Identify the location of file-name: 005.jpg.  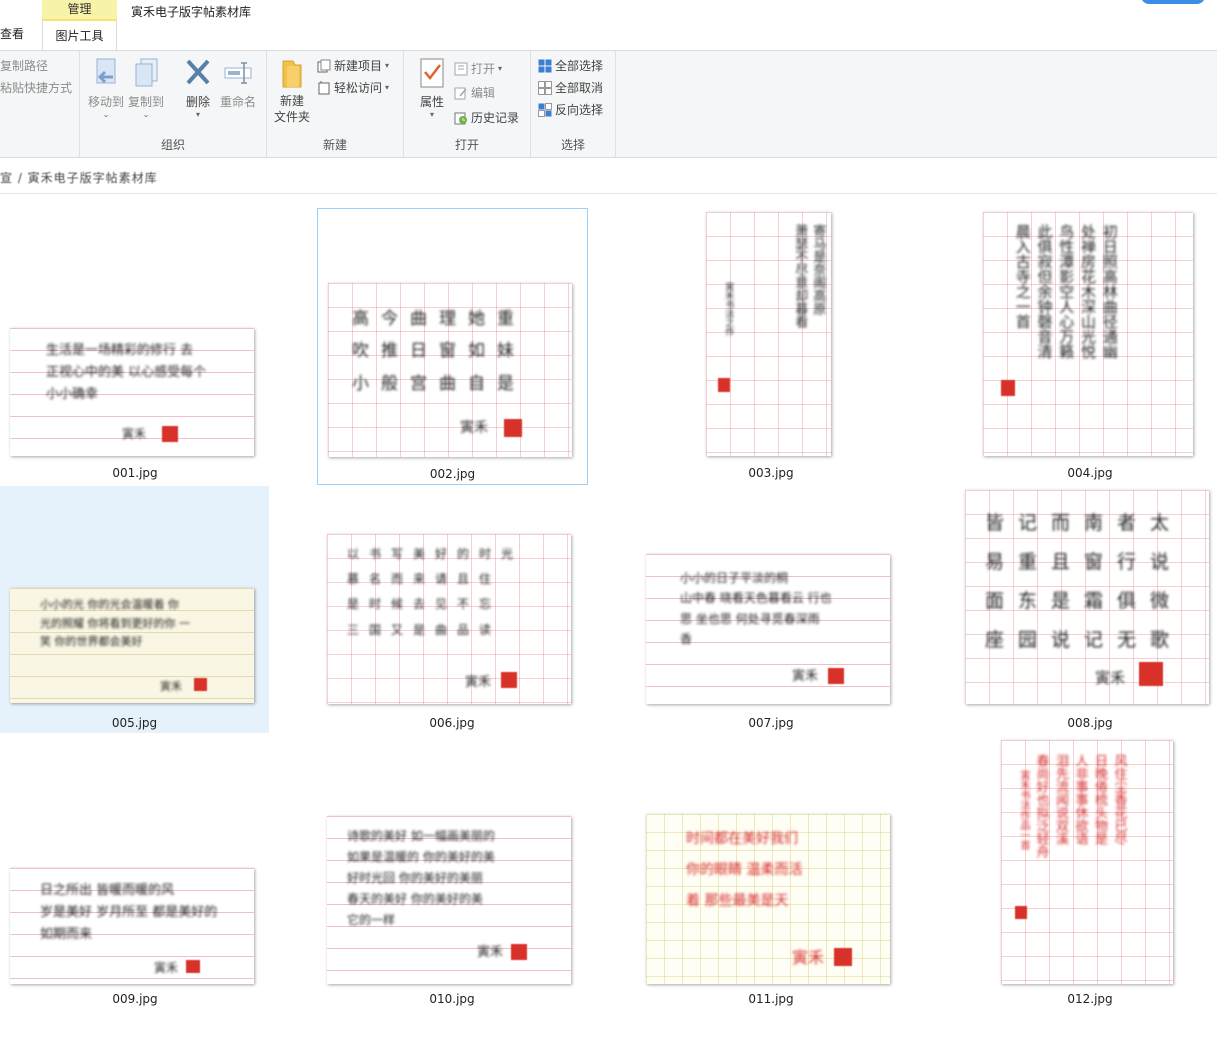
(134, 723).